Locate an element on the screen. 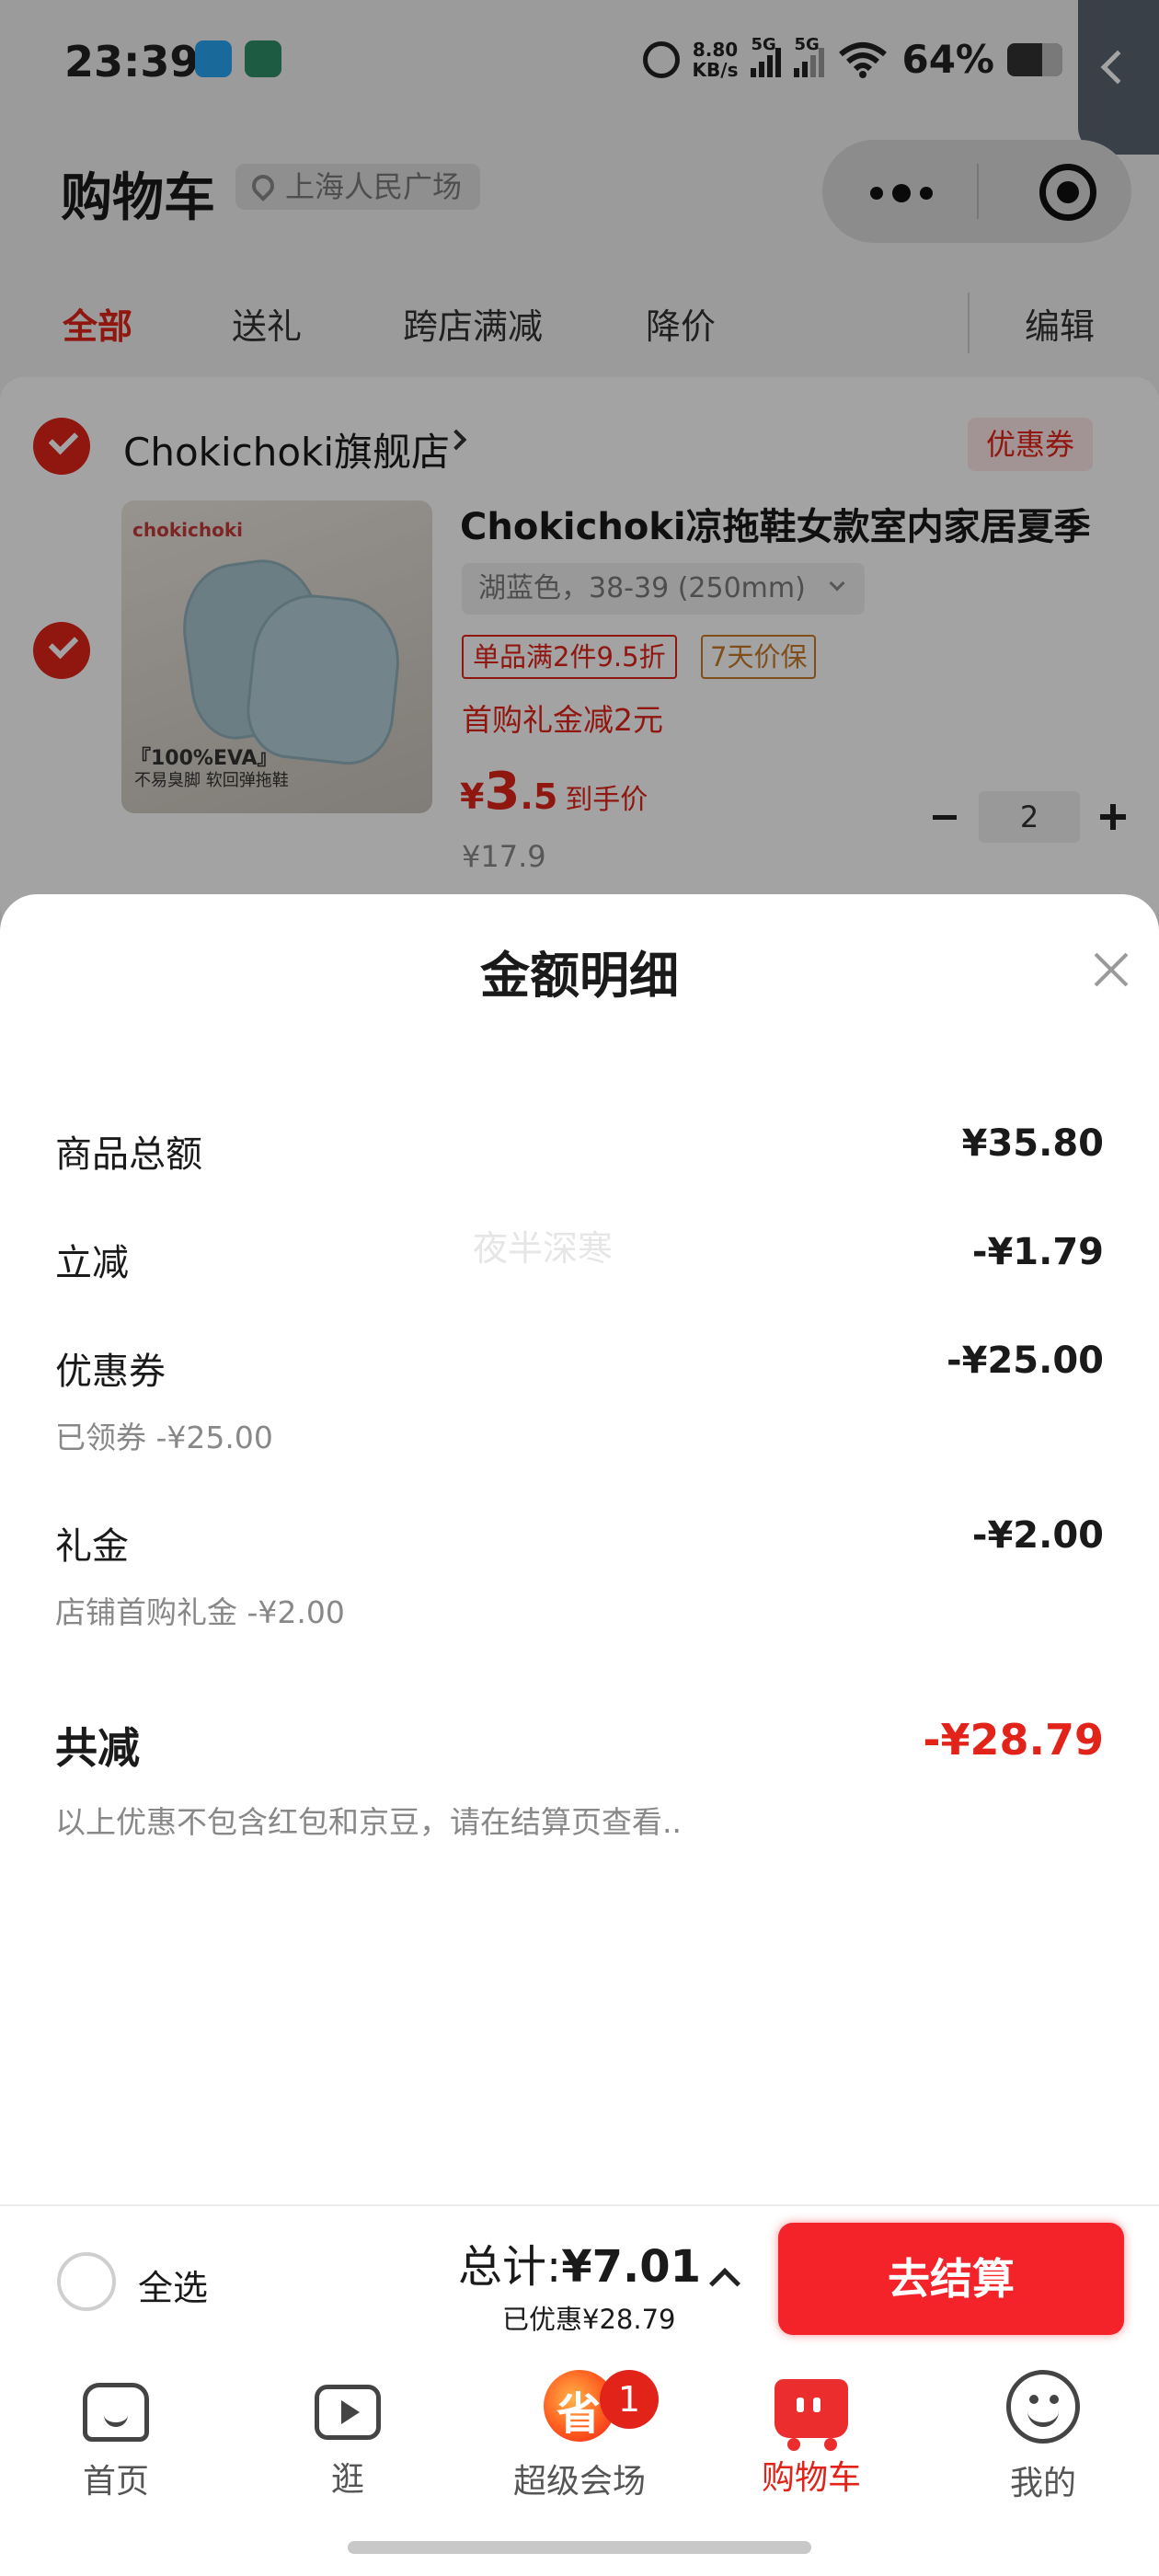 Image resolution: width=1159 pixels, height=2576 pixels. row-label-instant-discount: 立减 is located at coordinates (92, 1263).